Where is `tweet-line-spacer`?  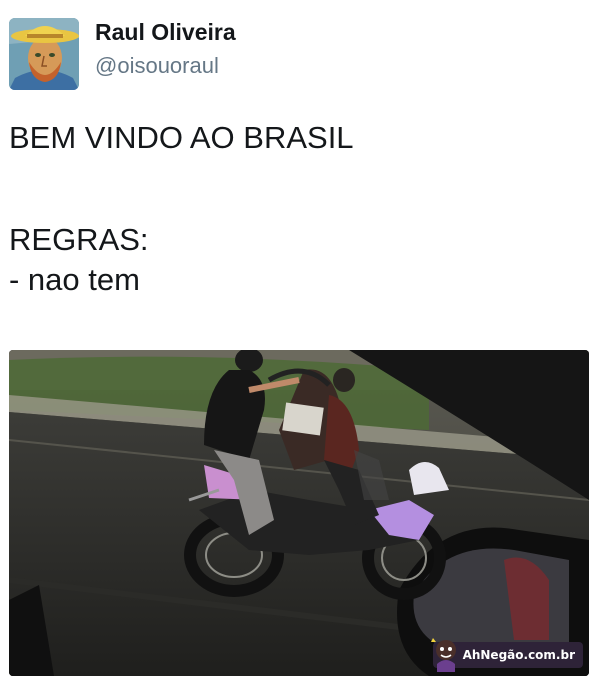 tweet-line-spacer is located at coordinates (299, 189).